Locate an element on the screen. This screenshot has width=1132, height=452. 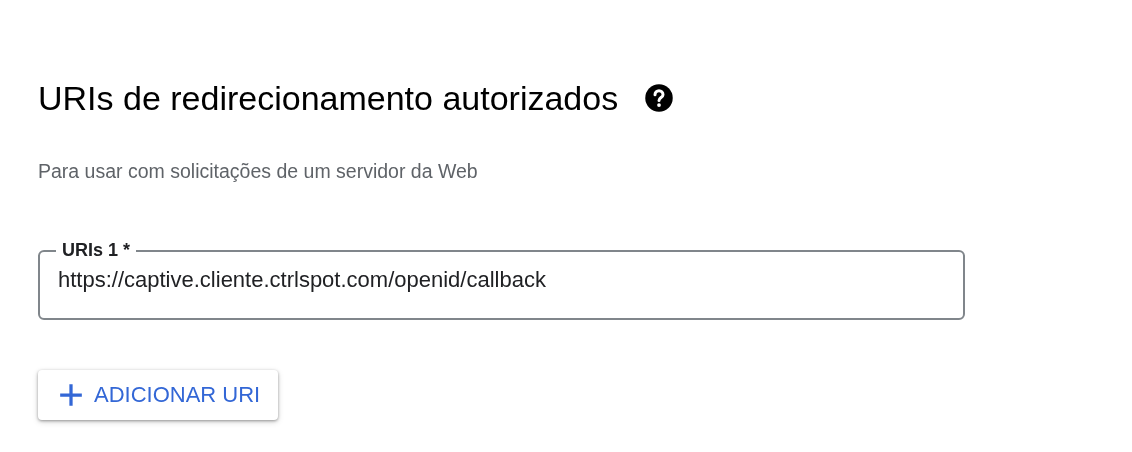
help-icon is located at coordinates (659, 98).